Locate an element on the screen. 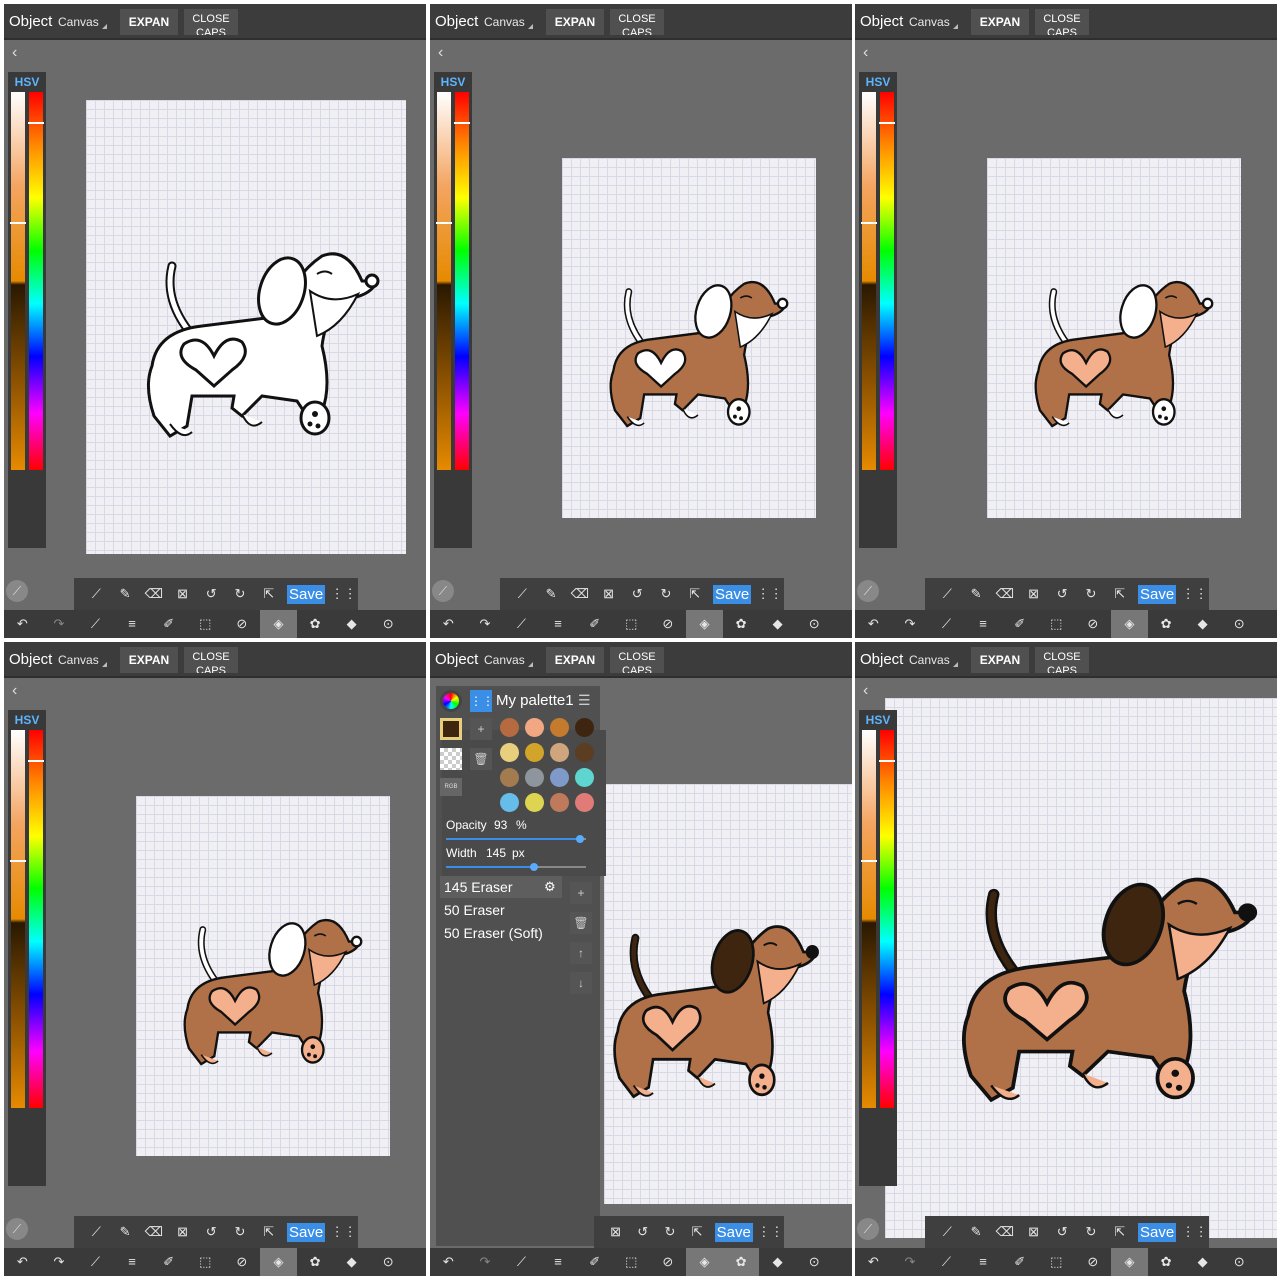 Image resolution: width=1280 pixels, height=1280 pixels. brush-item: 50 Eraser is located at coordinates (501, 910).